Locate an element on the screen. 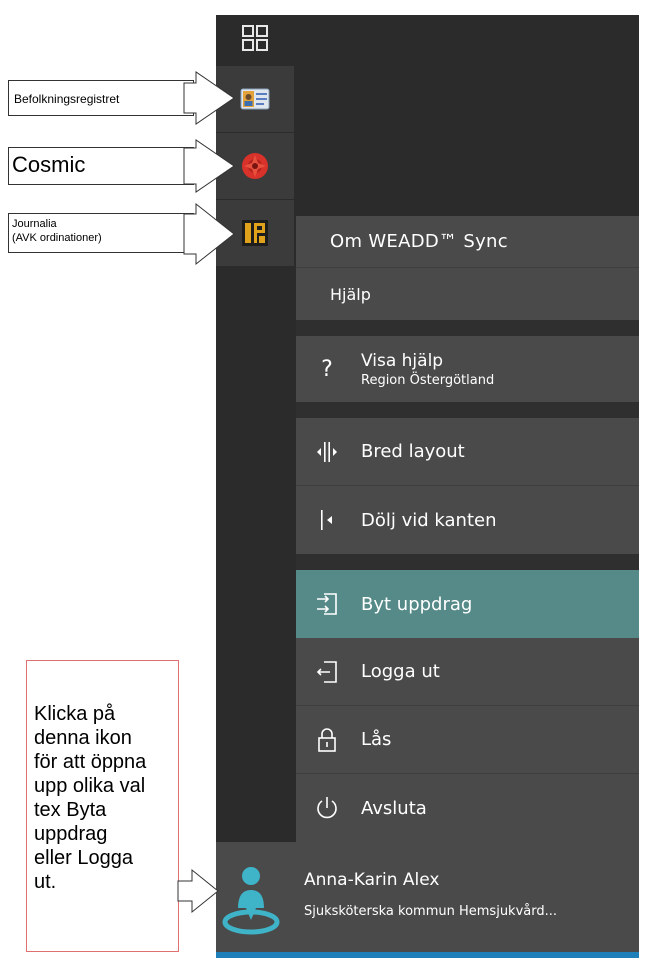  about-menu-item: Om WEADD™ Sync is located at coordinates (467, 242).